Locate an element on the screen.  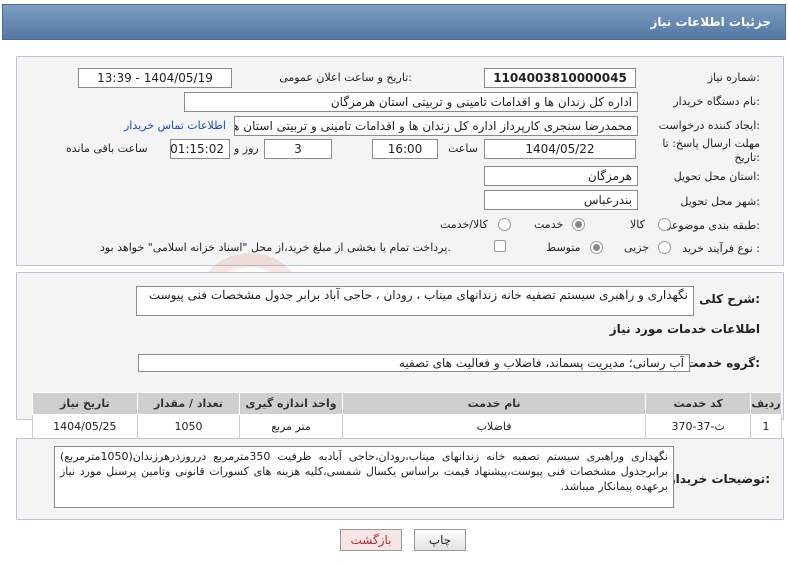
services-section-title: اطلاعات خدمات مورد نیاز is located at coordinates (684, 329).